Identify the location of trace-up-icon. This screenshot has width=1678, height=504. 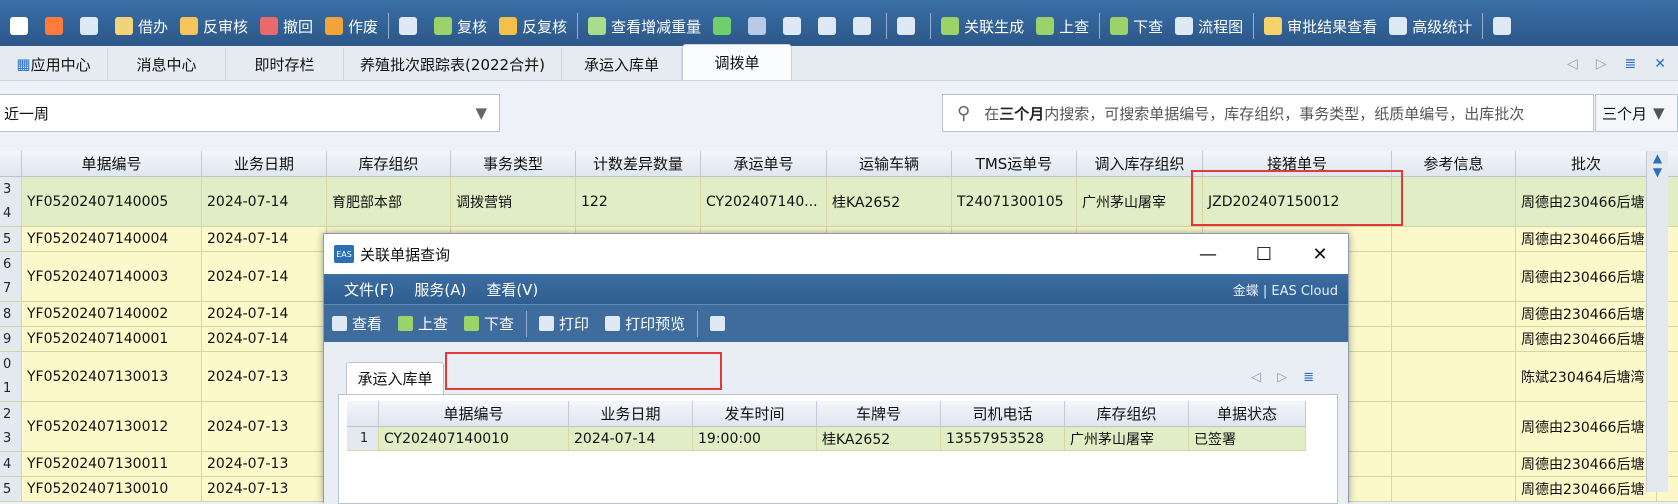
(1045, 26).